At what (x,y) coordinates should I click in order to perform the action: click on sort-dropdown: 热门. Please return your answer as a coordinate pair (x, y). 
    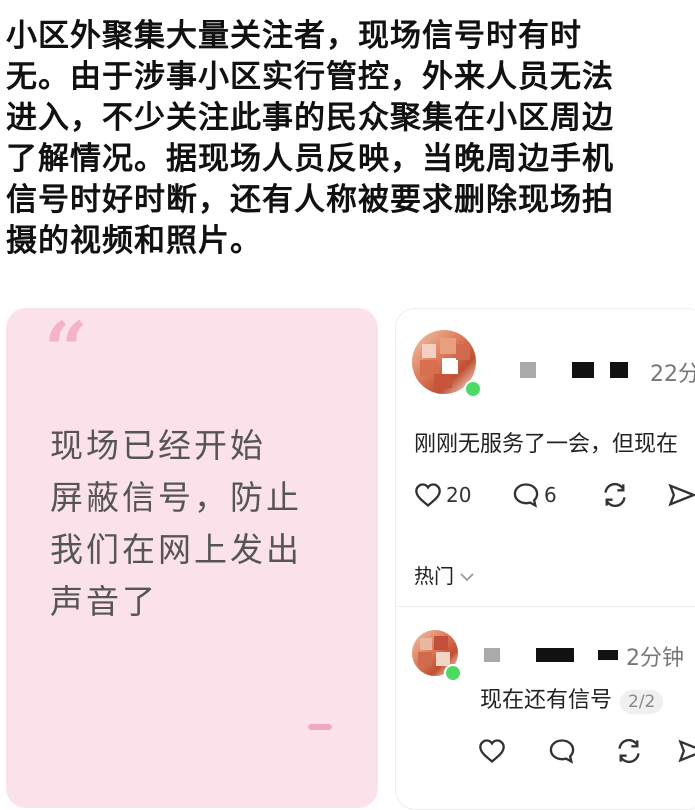
    Looking at the image, I should click on (444, 574).